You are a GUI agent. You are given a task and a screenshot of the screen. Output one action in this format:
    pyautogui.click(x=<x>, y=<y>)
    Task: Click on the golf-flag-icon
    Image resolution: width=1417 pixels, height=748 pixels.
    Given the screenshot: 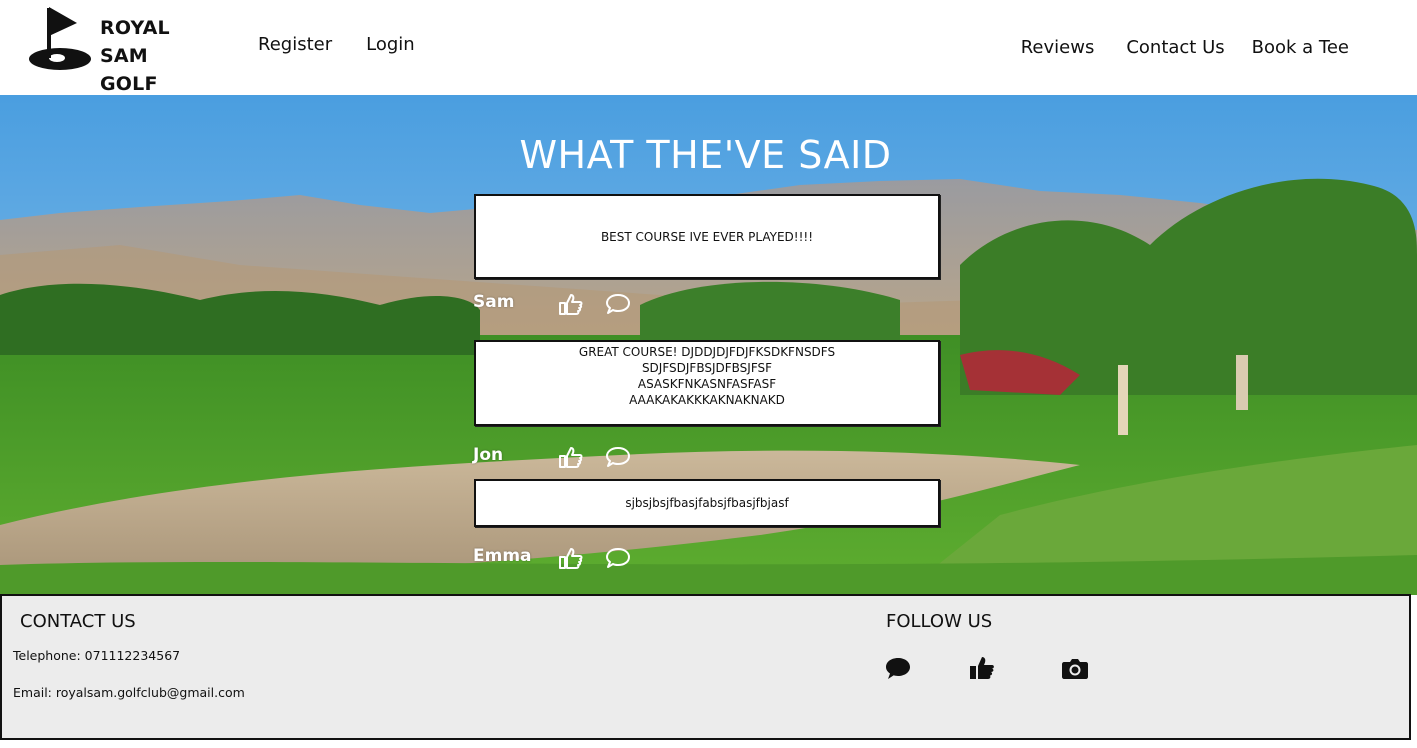 What is the action you would take?
    pyautogui.click(x=60, y=38)
    